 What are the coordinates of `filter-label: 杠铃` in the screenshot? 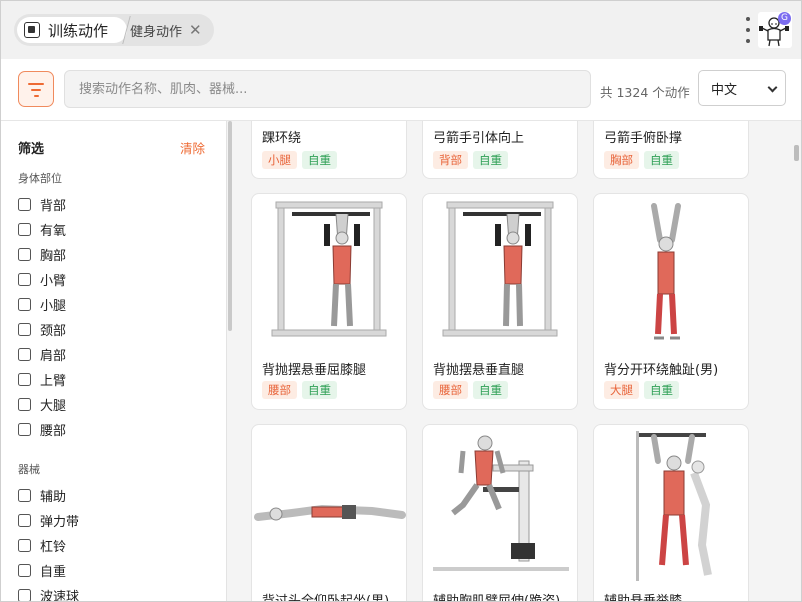 It's located at (53, 547).